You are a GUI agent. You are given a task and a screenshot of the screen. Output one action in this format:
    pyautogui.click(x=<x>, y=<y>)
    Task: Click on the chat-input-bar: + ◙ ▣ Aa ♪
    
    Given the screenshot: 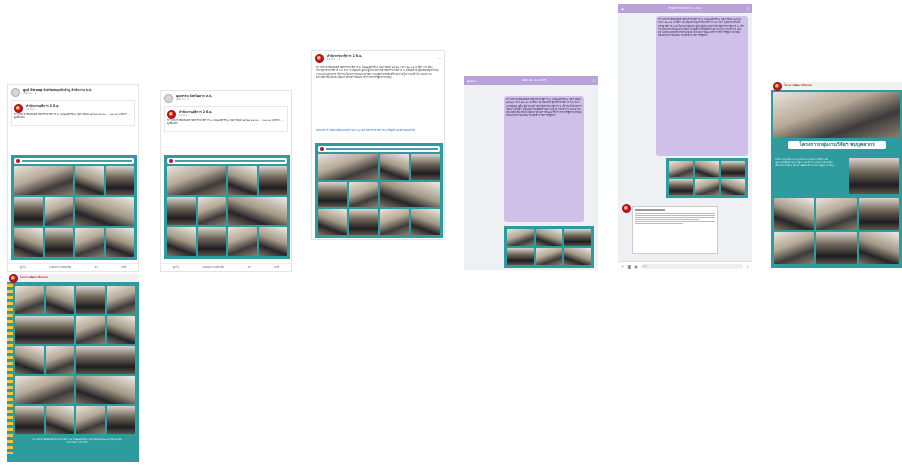 What is the action you would take?
    pyautogui.click(x=685, y=265)
    